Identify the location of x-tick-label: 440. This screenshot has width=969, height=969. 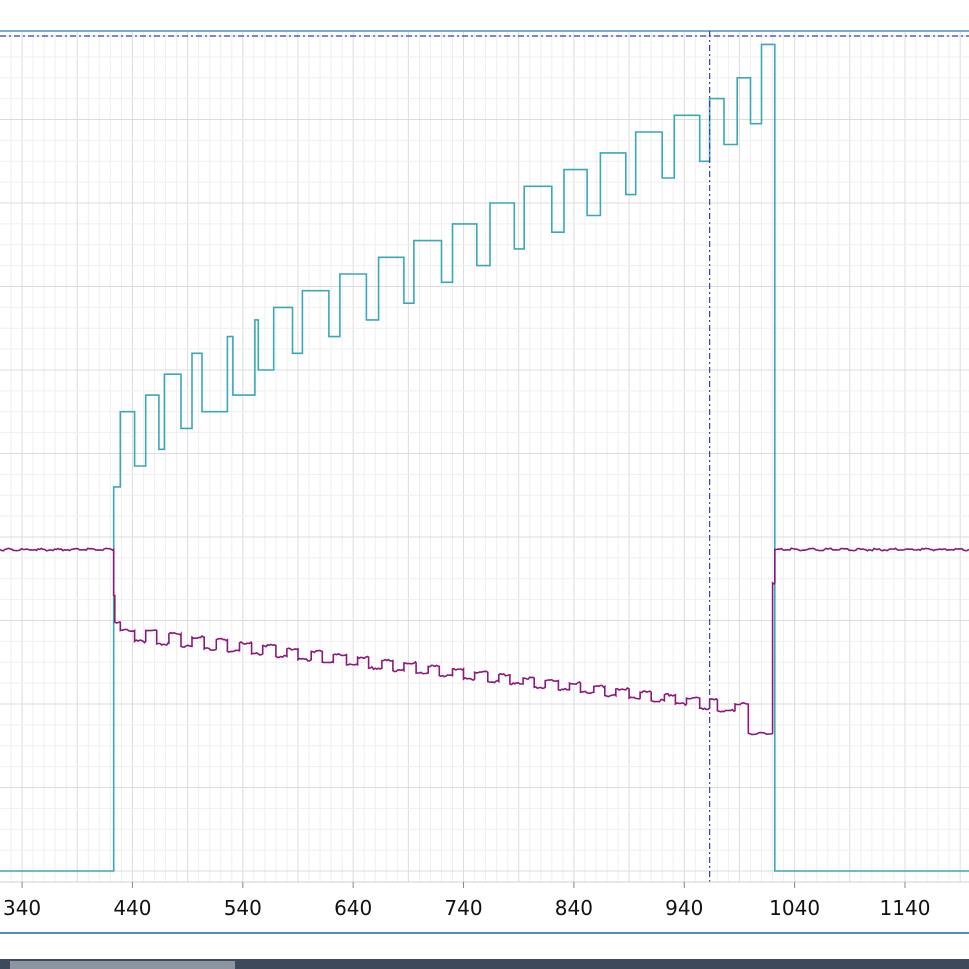
(132, 908).